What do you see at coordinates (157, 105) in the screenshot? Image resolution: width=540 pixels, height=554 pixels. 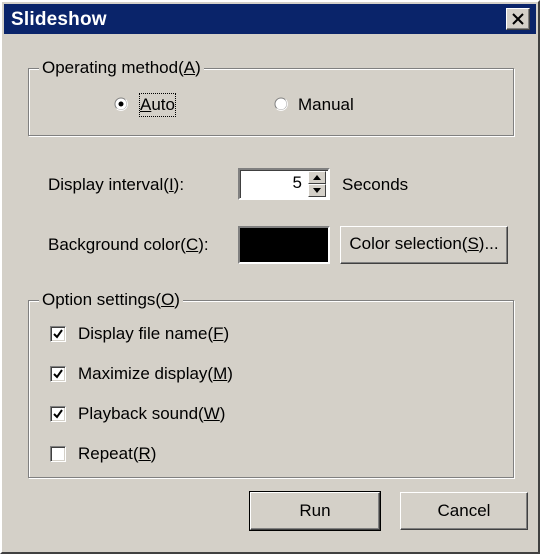 I see `radio-auto-label: Auto` at bounding box center [157, 105].